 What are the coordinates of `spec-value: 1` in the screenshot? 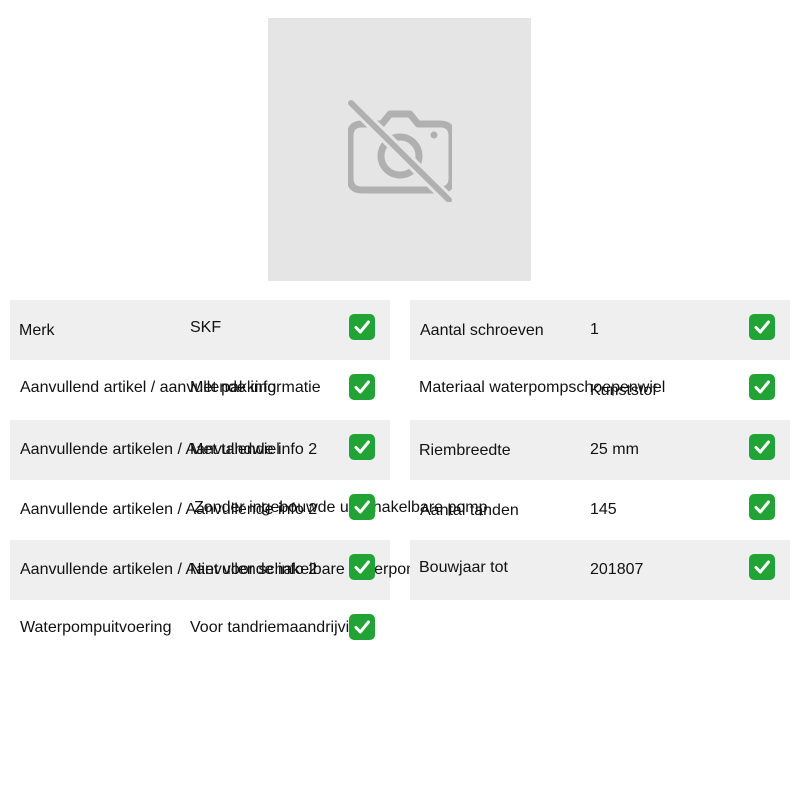 It's located at (594, 329).